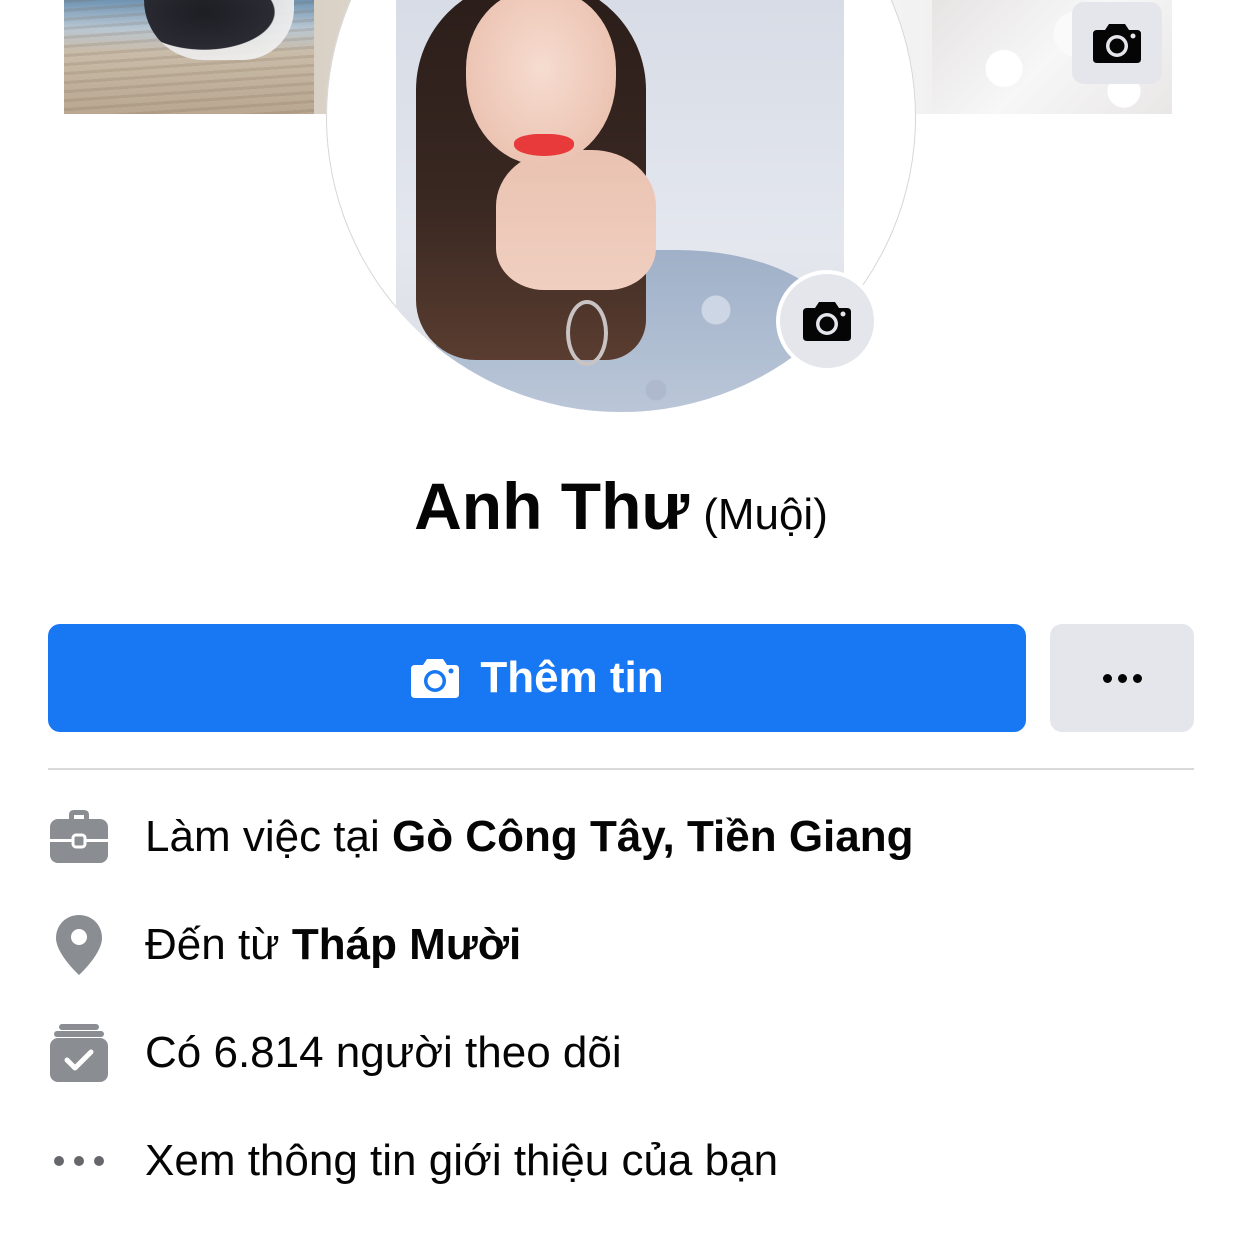  Describe the element at coordinates (544, 145) in the screenshot. I see `photo-lips` at that location.